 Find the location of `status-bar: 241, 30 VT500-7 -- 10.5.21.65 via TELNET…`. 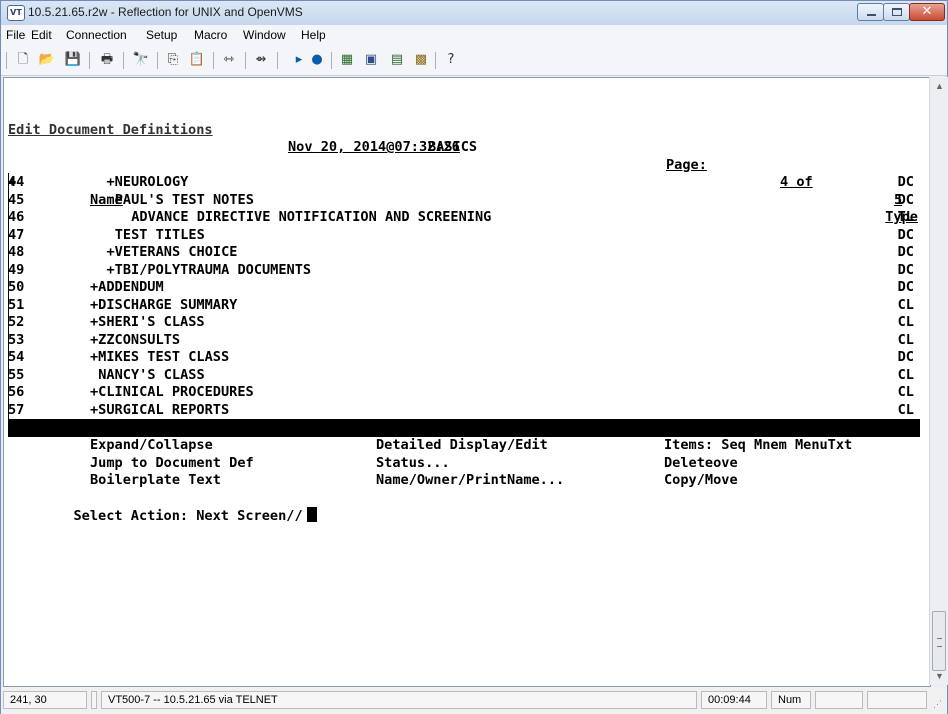

status-bar: 241, 30 VT500-7 -- 10.5.21.65 via TELNET… is located at coordinates (474, 700).